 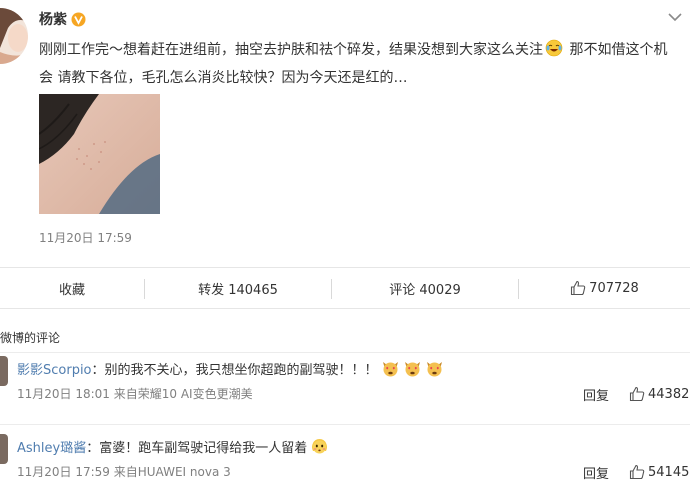 What do you see at coordinates (197, 448) in the screenshot?
I see `comment-body: ：富婆！跑车副驾驶记得给我一人留着` at bounding box center [197, 448].